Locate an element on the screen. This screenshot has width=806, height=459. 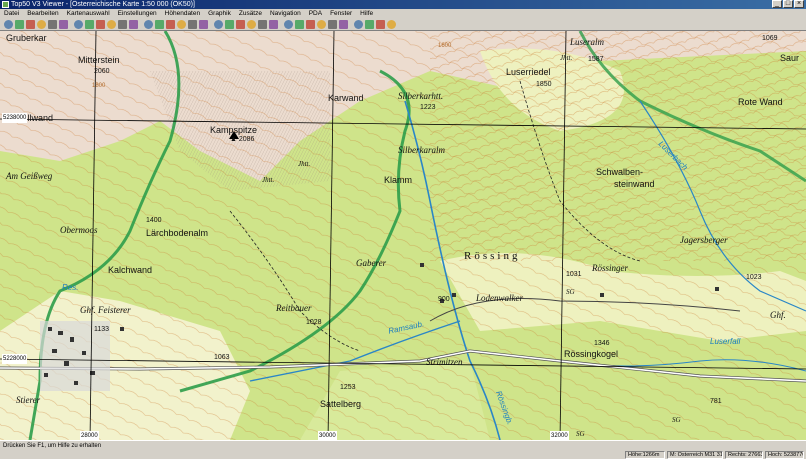
label-jhtt-2: Jhtt. is located at coordinates (268, 180).